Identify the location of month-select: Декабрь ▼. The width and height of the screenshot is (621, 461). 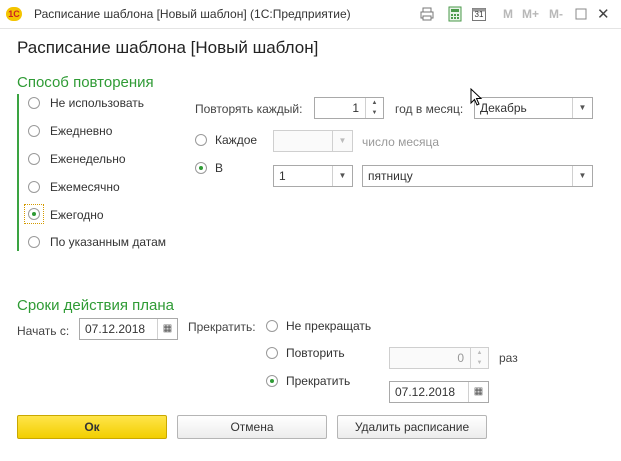
(533, 108).